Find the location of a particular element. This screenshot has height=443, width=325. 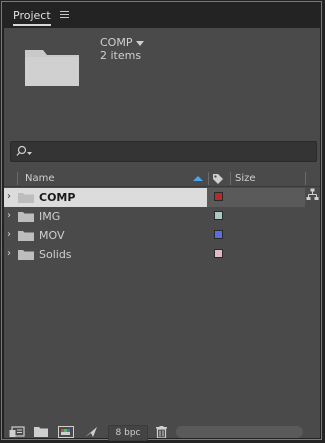

item-name: IMG is located at coordinates (49, 216).